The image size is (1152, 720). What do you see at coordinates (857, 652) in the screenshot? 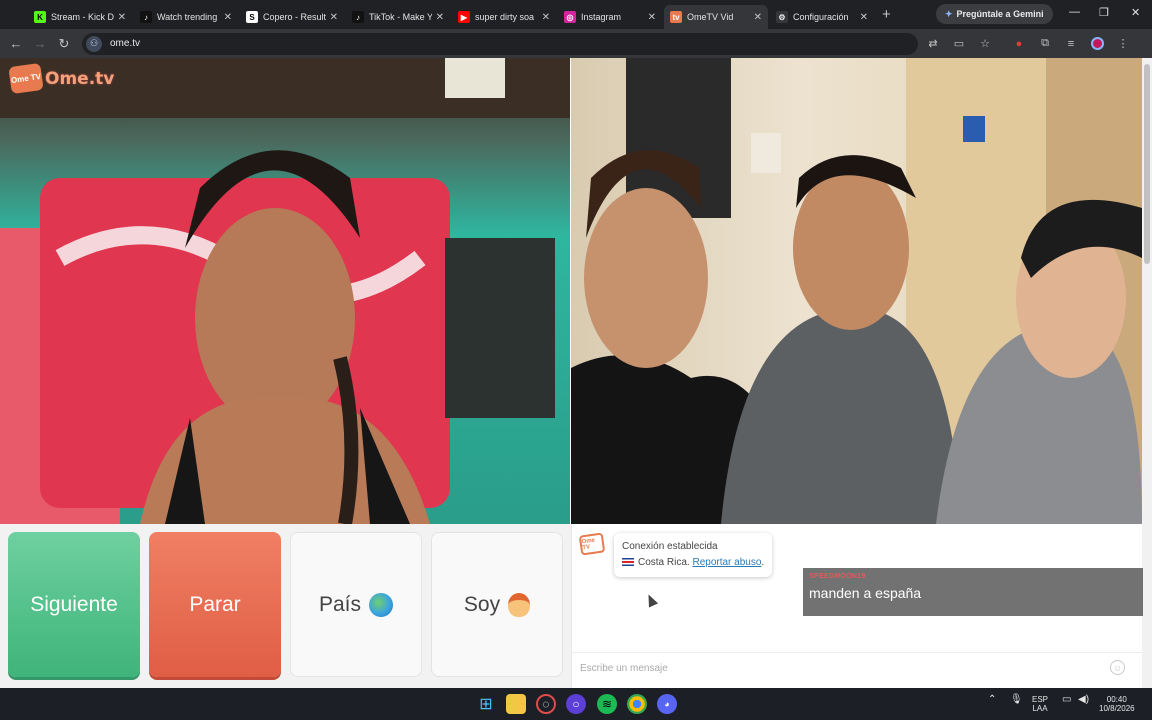
I see `input-divider` at bounding box center [857, 652].